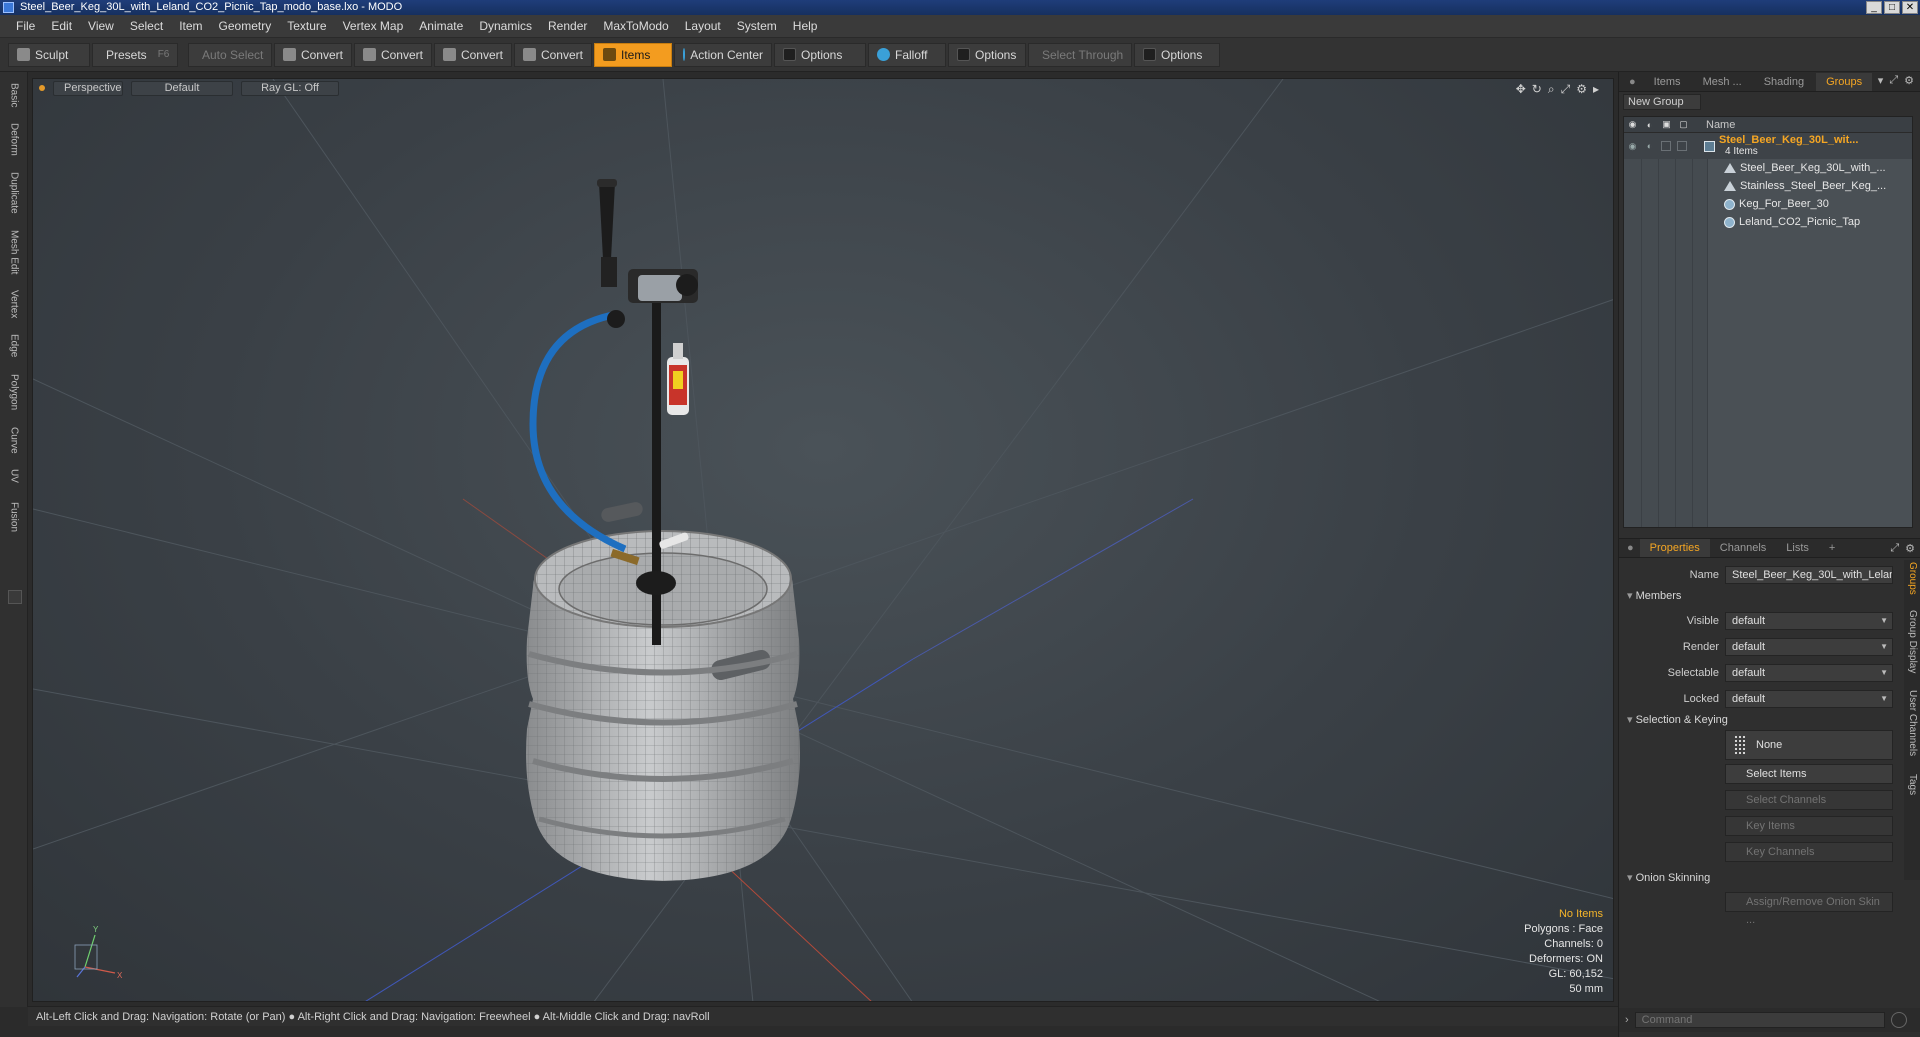  What do you see at coordinates (1809, 621) in the screenshot?
I see `visible-dropdown: default` at bounding box center [1809, 621].